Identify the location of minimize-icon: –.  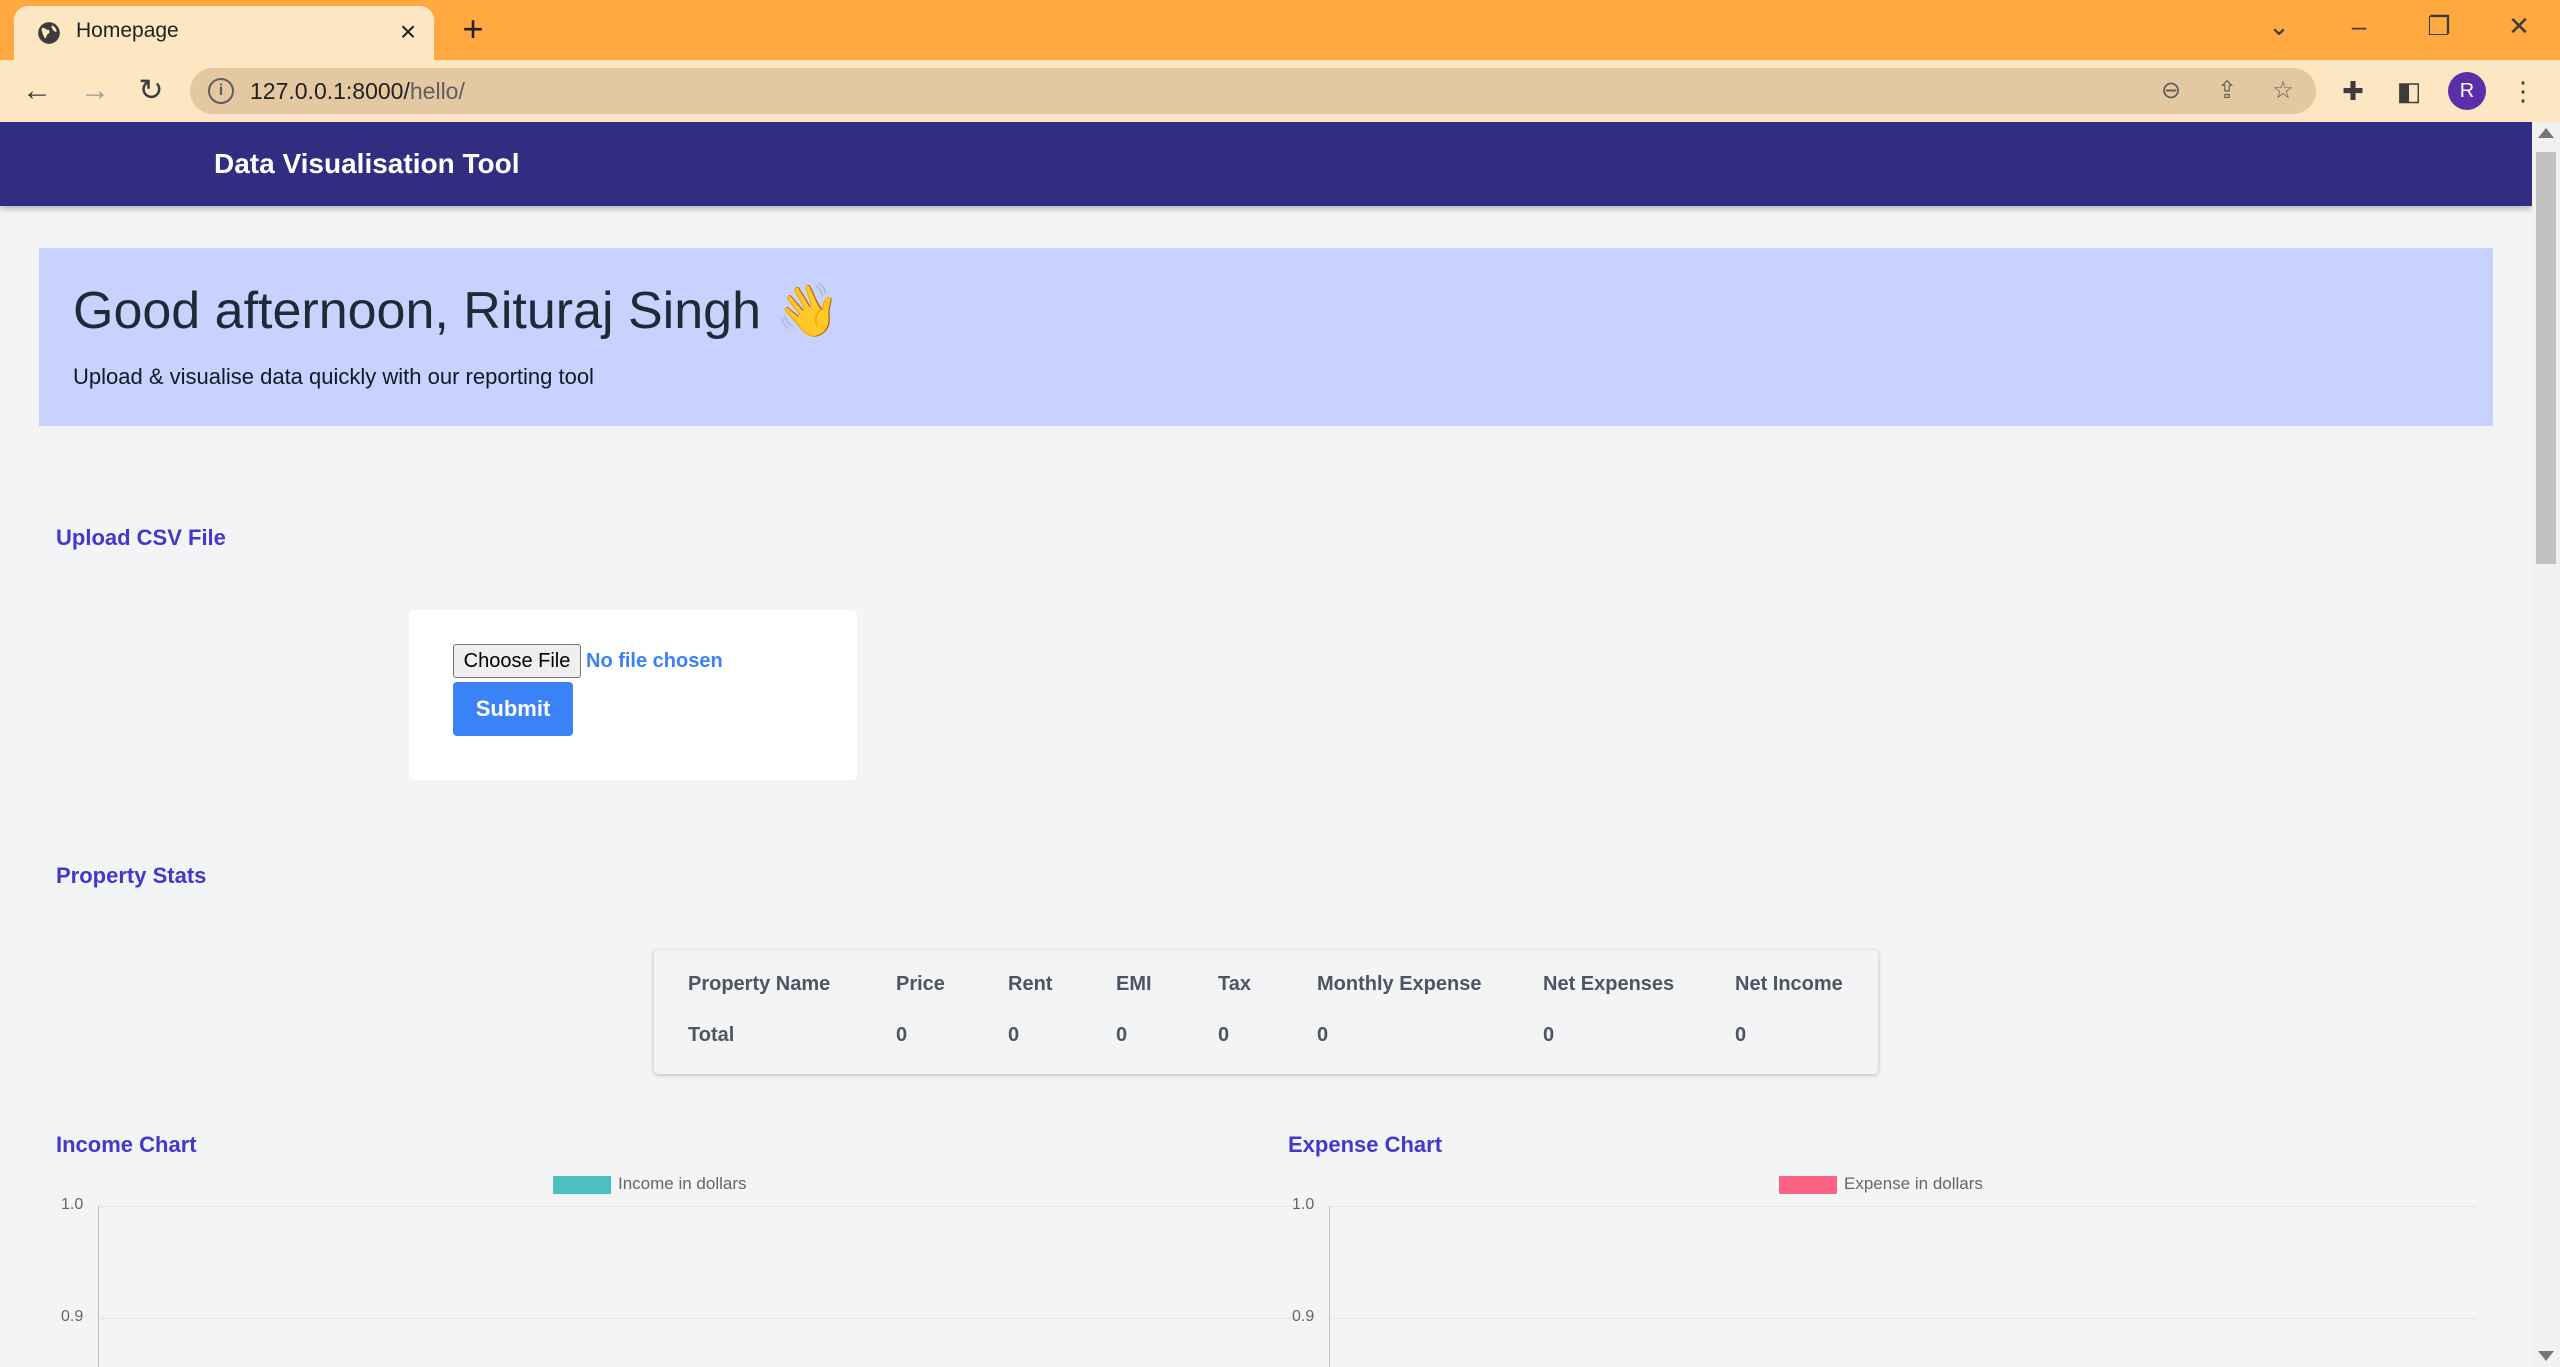
(2359, 26).